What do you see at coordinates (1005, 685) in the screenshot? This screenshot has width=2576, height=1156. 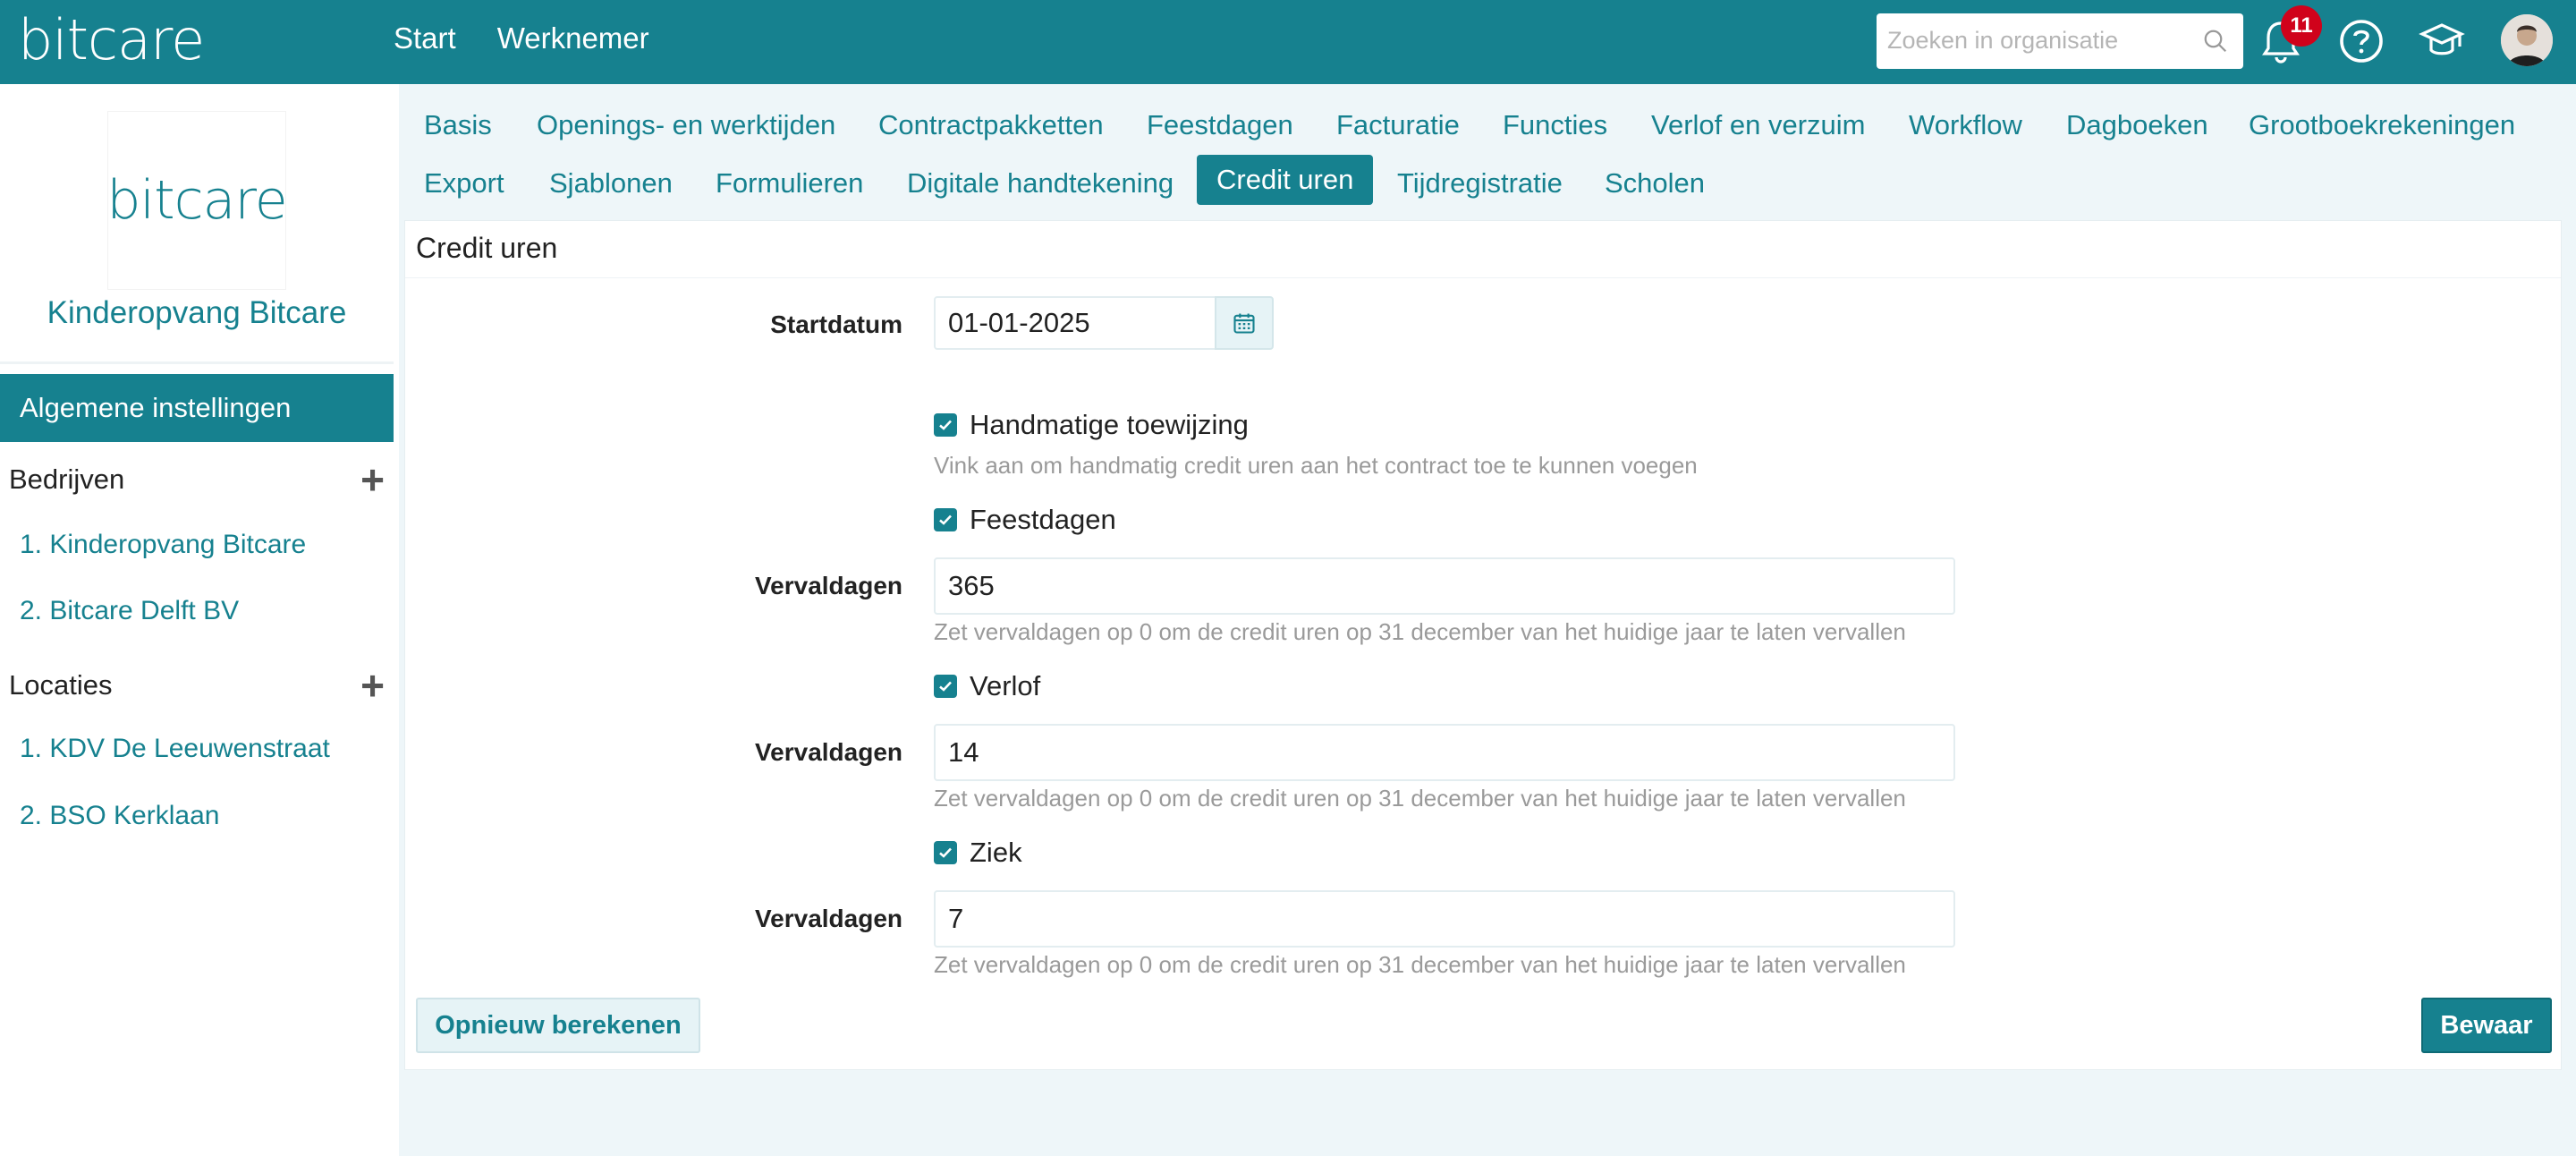 I see `verlof-label: Verlof` at bounding box center [1005, 685].